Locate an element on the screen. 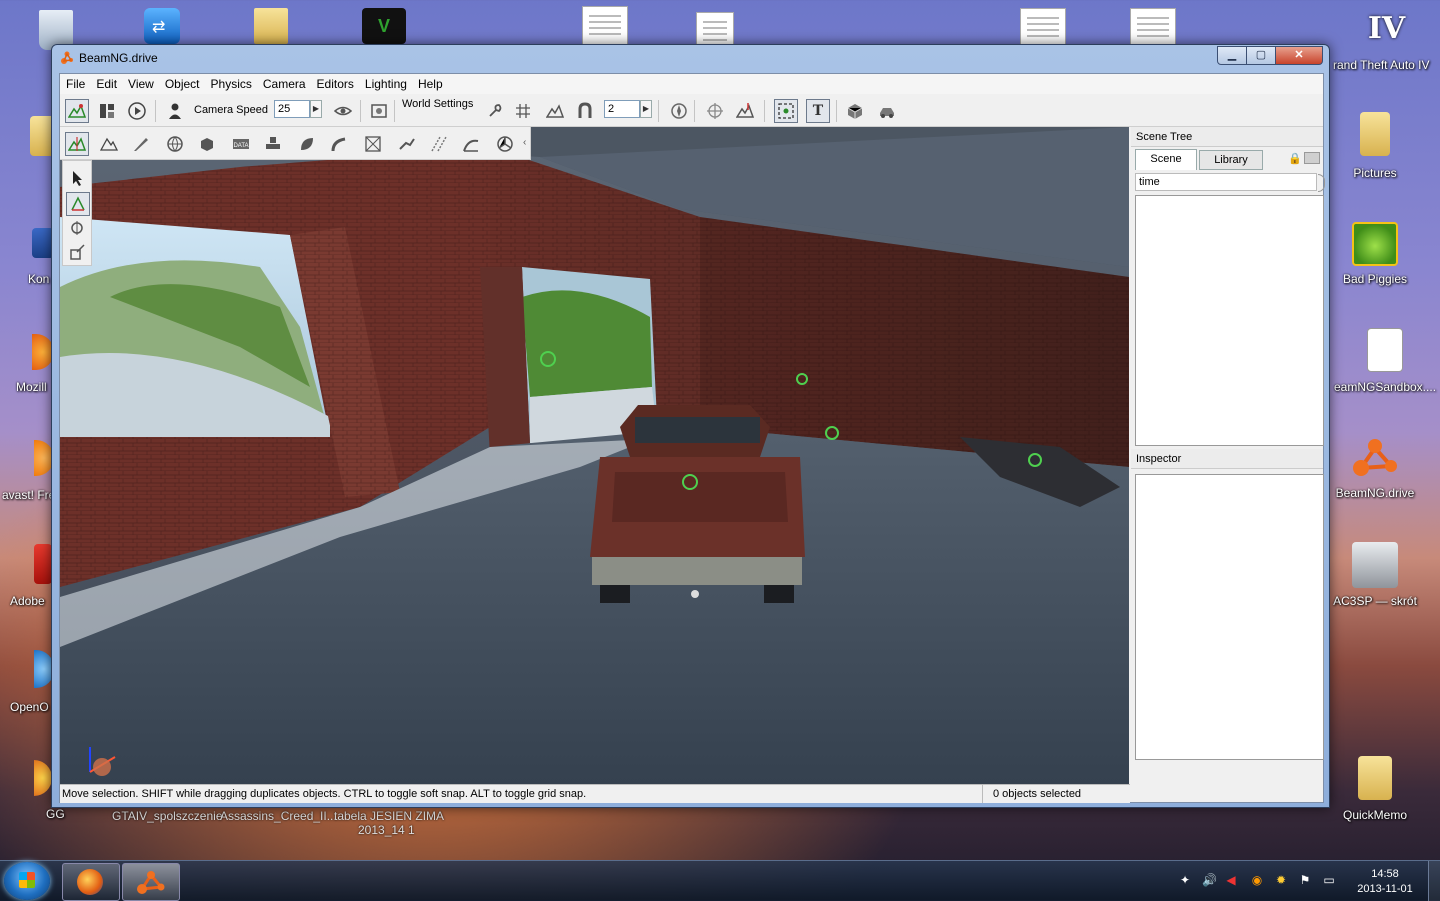  menu-object: Object is located at coordinates (182, 82).